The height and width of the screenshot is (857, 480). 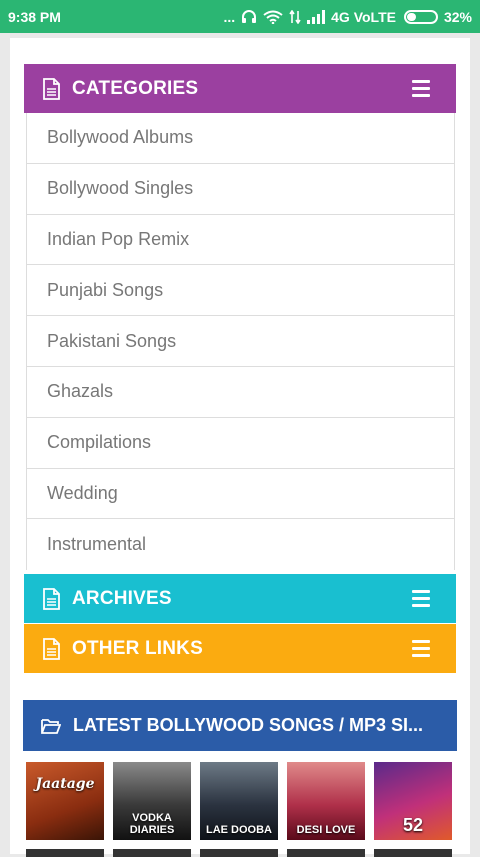 I want to click on headphones-icon, so click(x=249, y=16).